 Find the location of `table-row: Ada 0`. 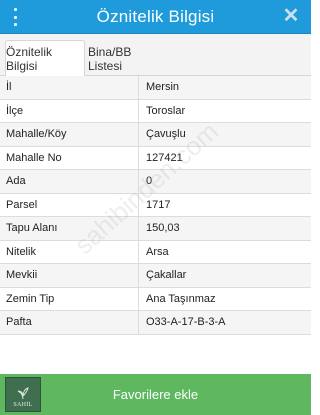

table-row: Ada 0 is located at coordinates (155, 182).